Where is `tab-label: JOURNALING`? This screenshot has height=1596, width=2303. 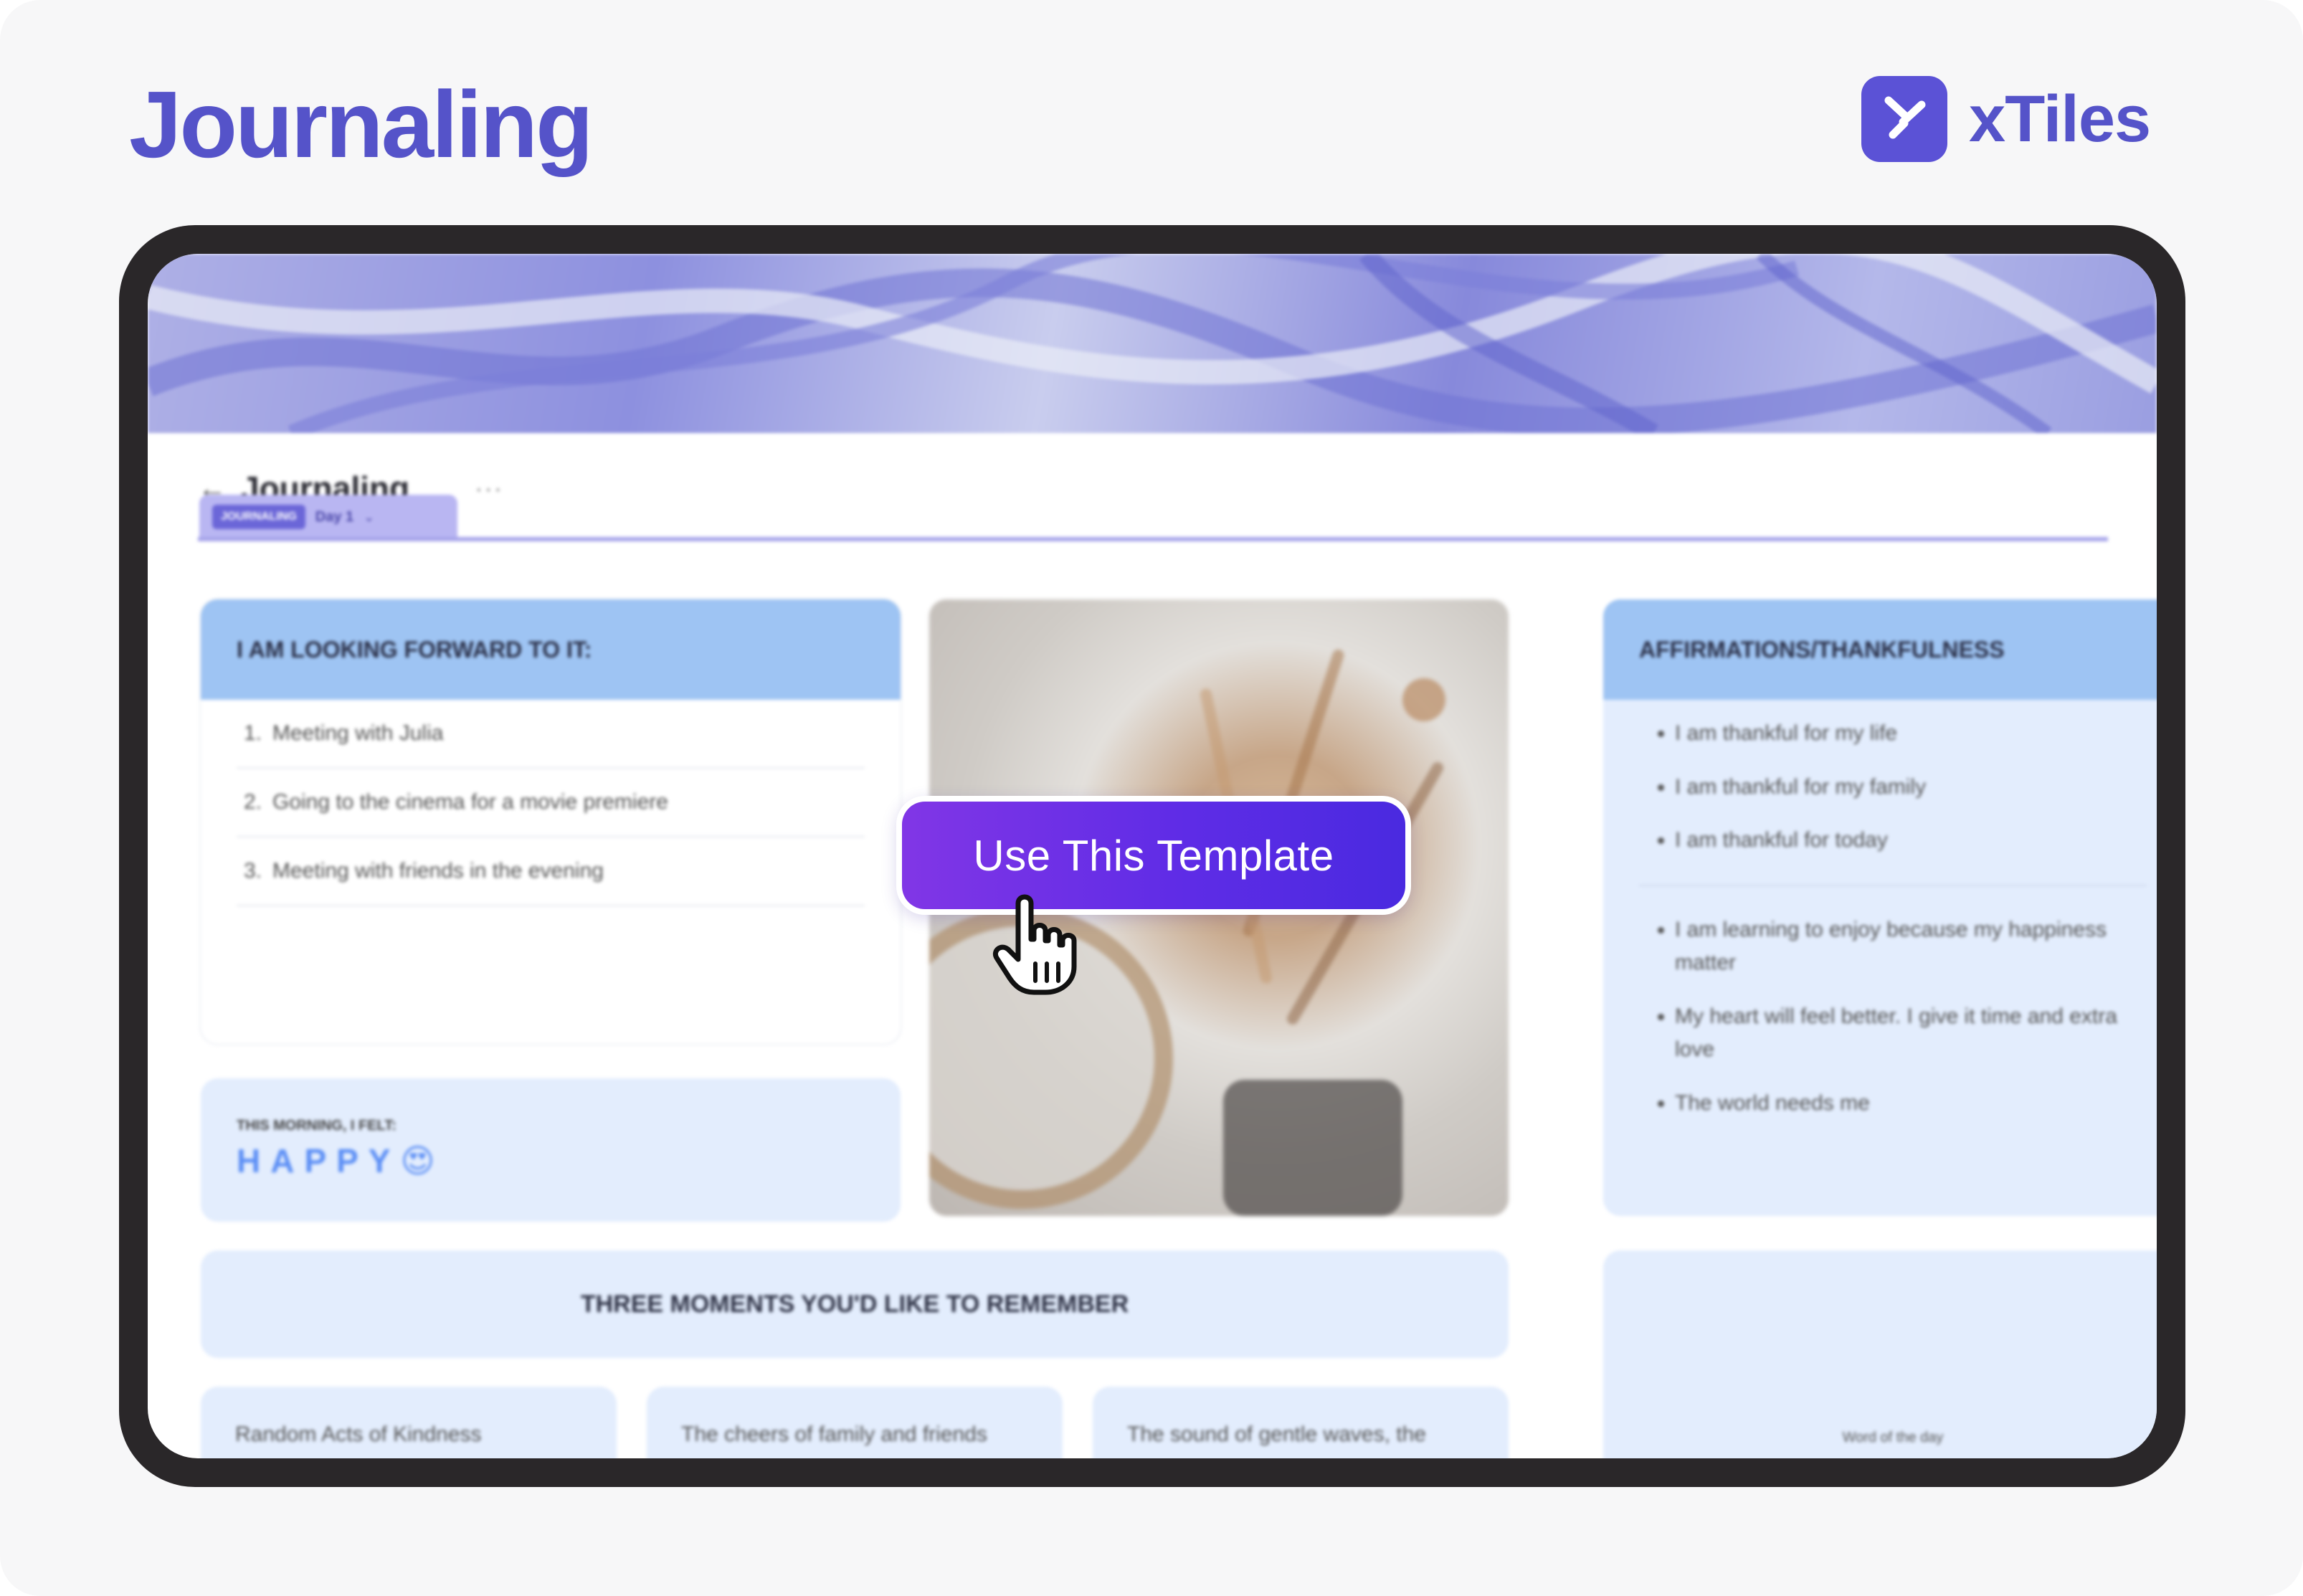
tab-label: JOURNALING is located at coordinates (258, 517).